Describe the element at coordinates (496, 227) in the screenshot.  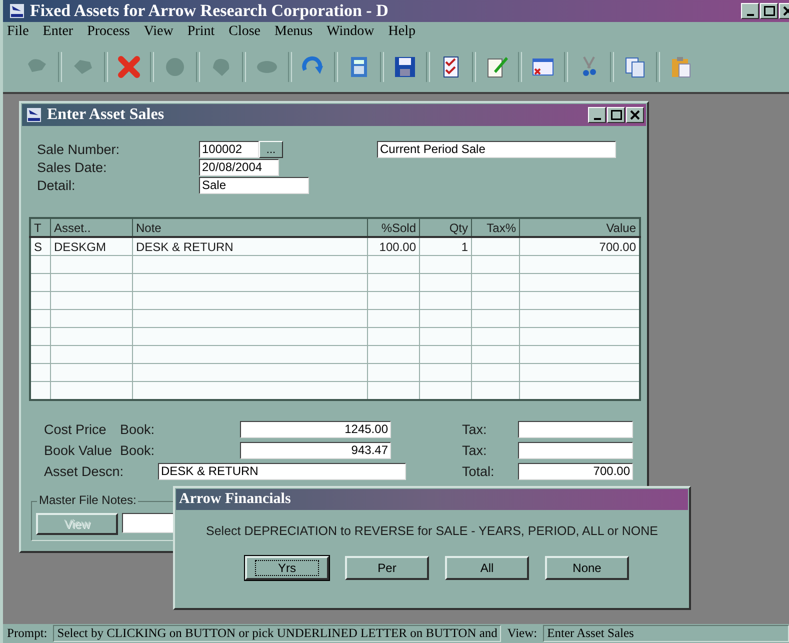
I see `column-header: Tax%` at that location.